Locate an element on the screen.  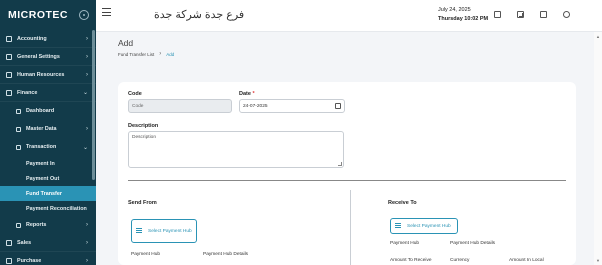
sidebar-item-payment-in: Payment In is located at coordinates (48, 163).